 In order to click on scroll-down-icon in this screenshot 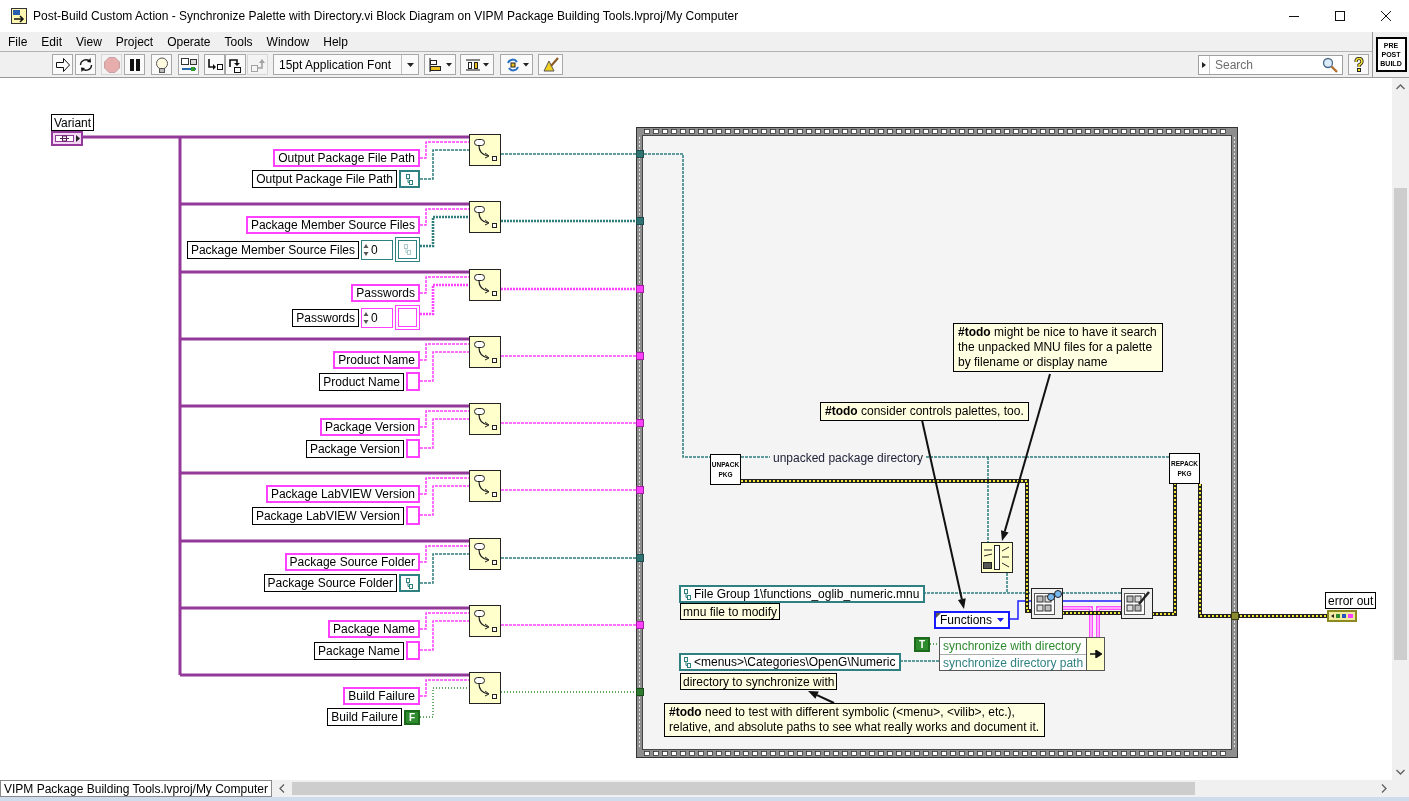, I will do `click(1400, 771)`.